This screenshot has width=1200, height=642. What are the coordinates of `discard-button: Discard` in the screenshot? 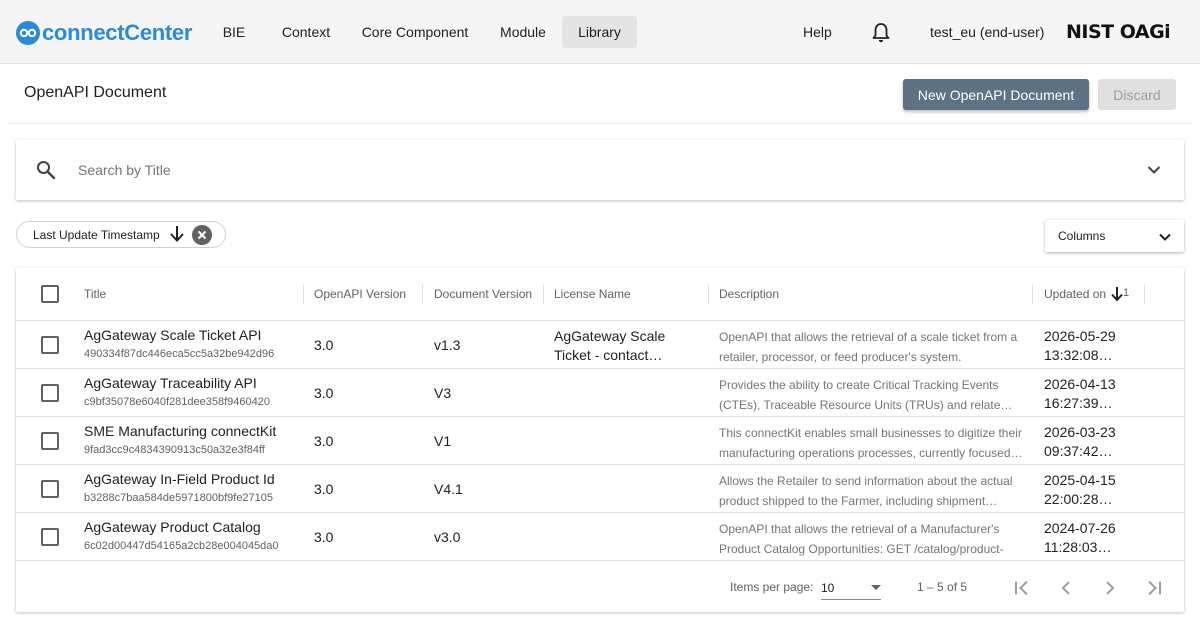 It's located at (1137, 94).